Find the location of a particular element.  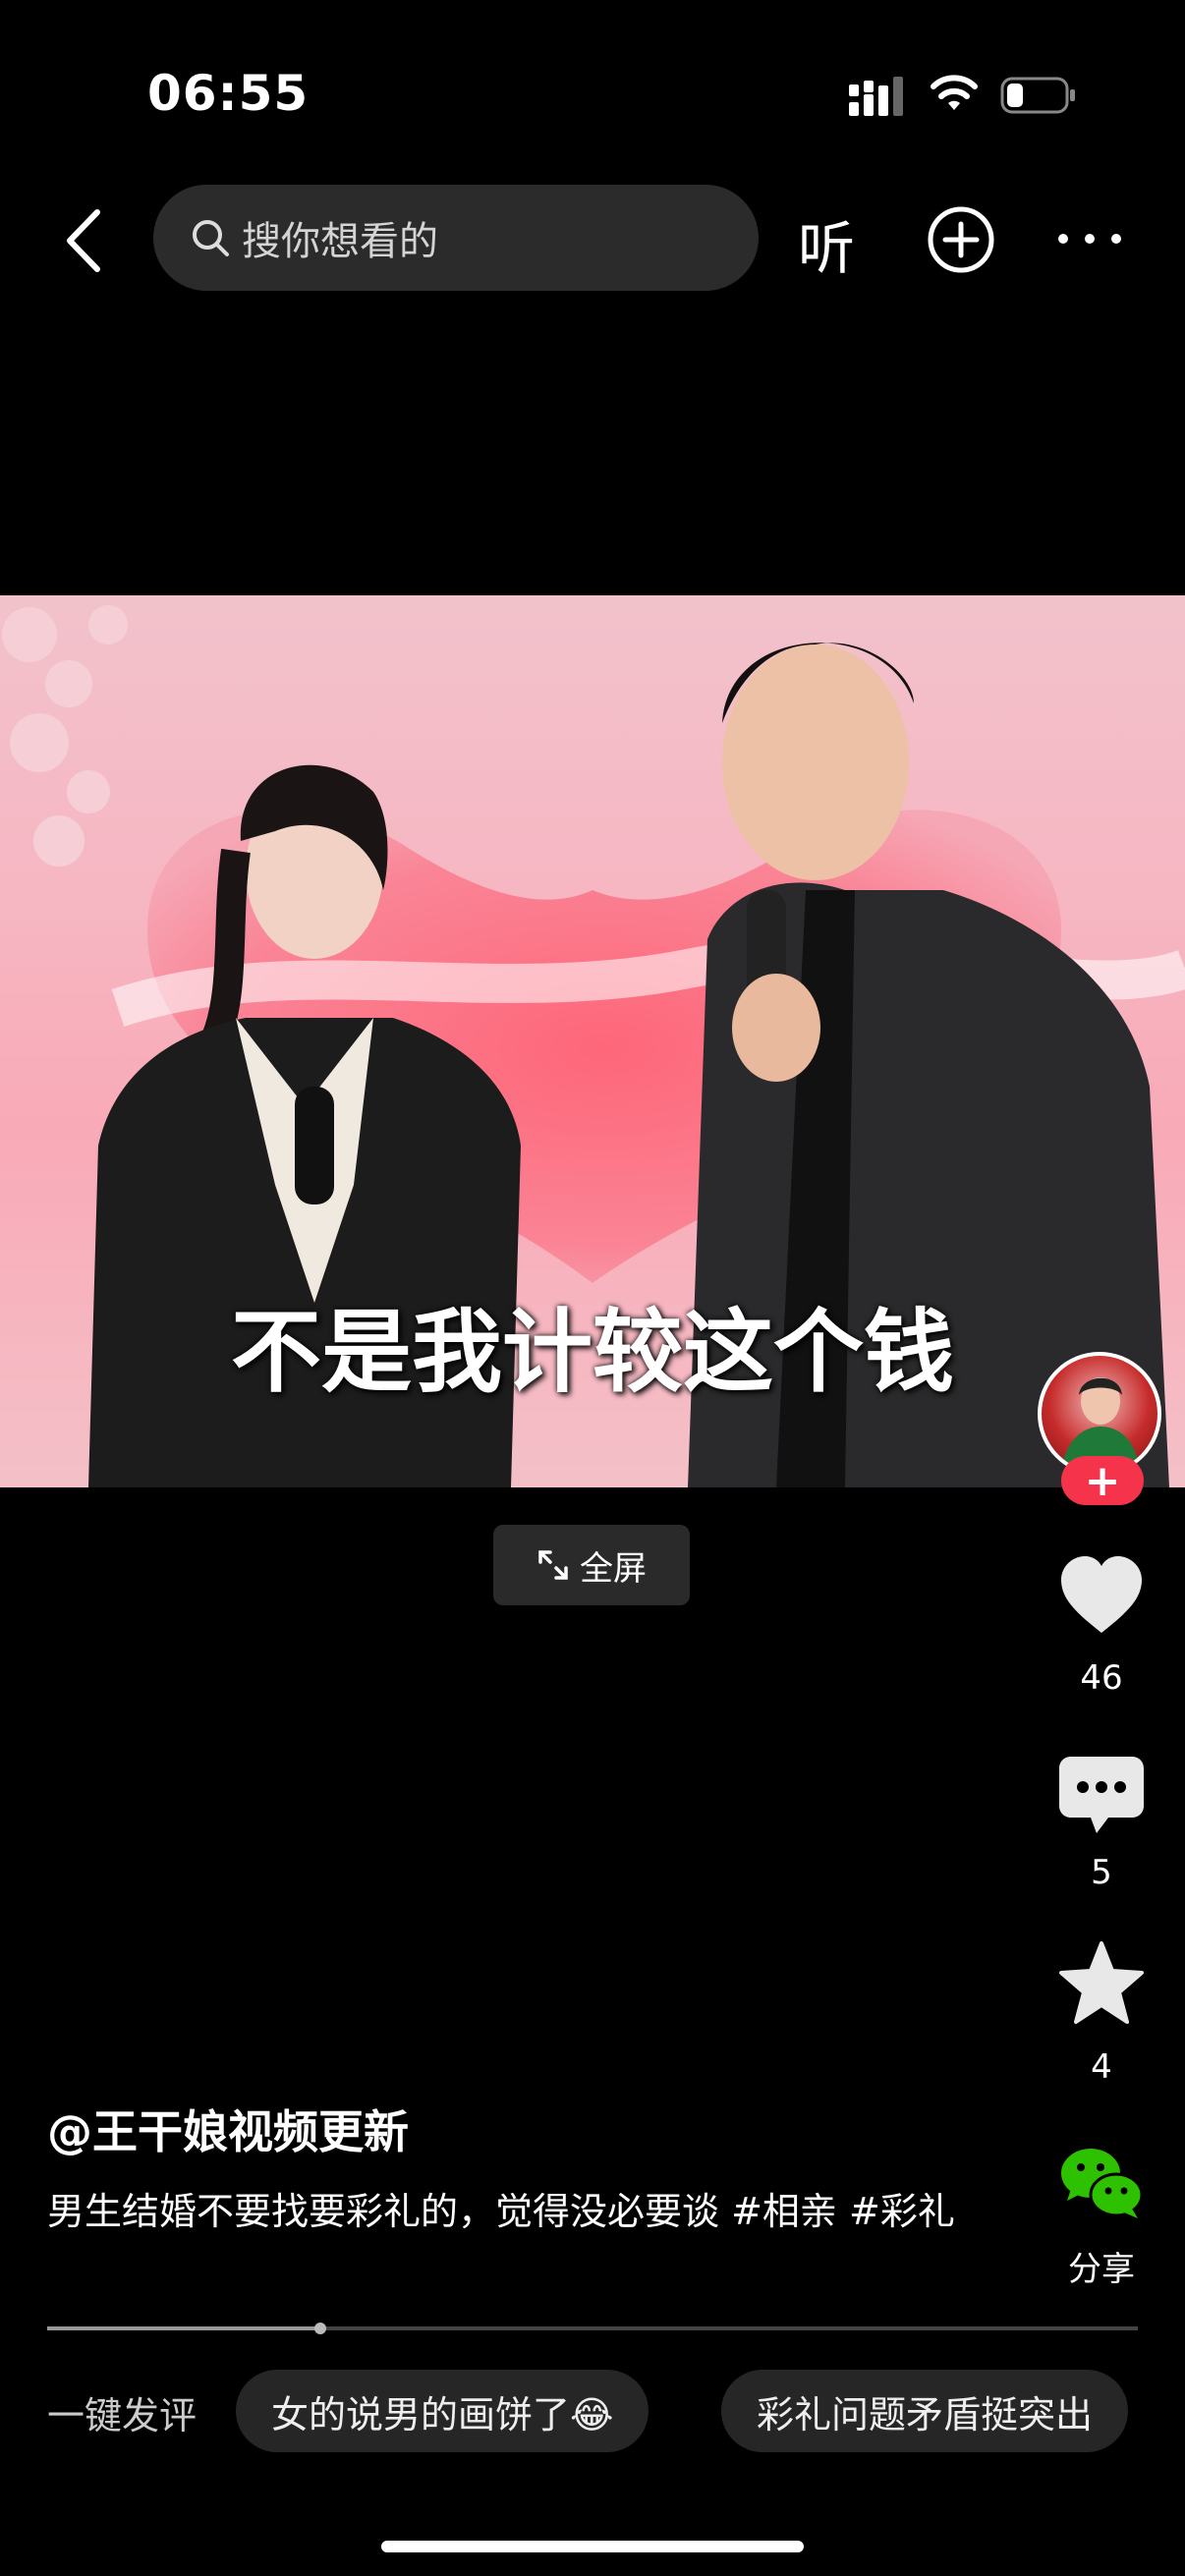

like-count: 46 is located at coordinates (1102, 1678).